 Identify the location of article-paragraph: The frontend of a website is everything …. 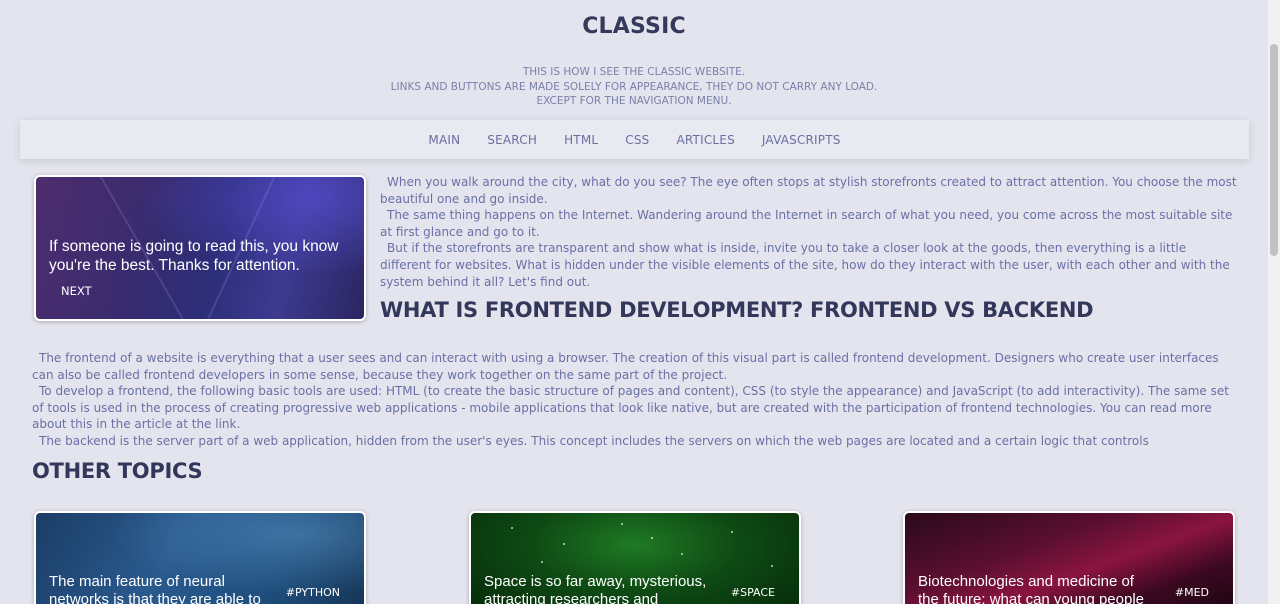
(625, 366).